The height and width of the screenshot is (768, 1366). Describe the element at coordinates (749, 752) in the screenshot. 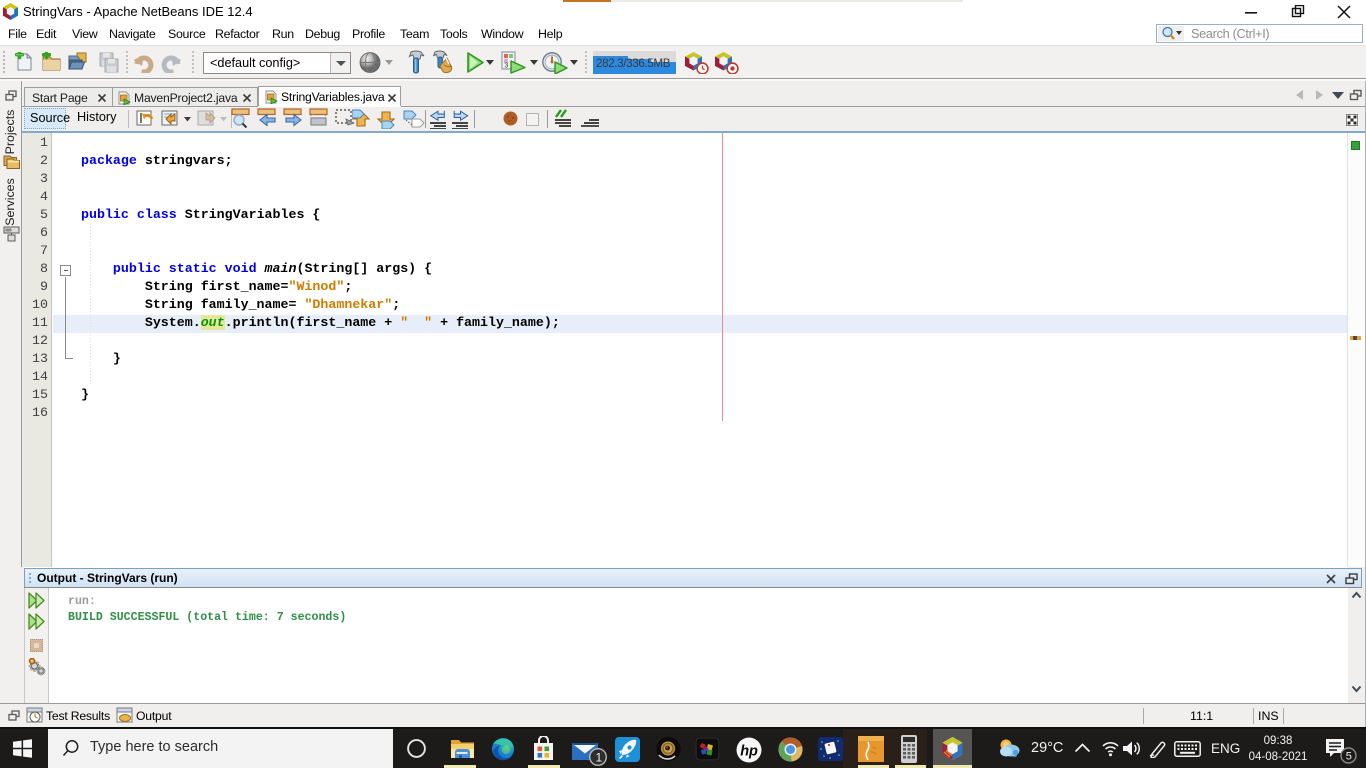

I see `svg-text: hp` at that location.